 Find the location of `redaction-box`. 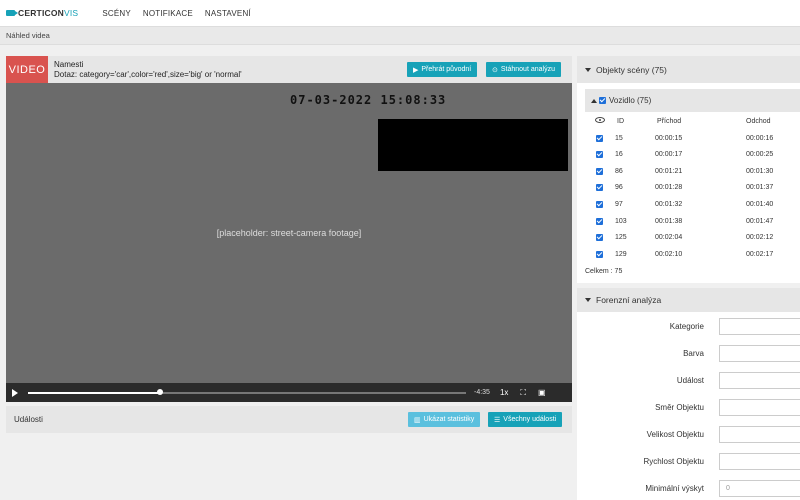

redaction-box is located at coordinates (473, 145).